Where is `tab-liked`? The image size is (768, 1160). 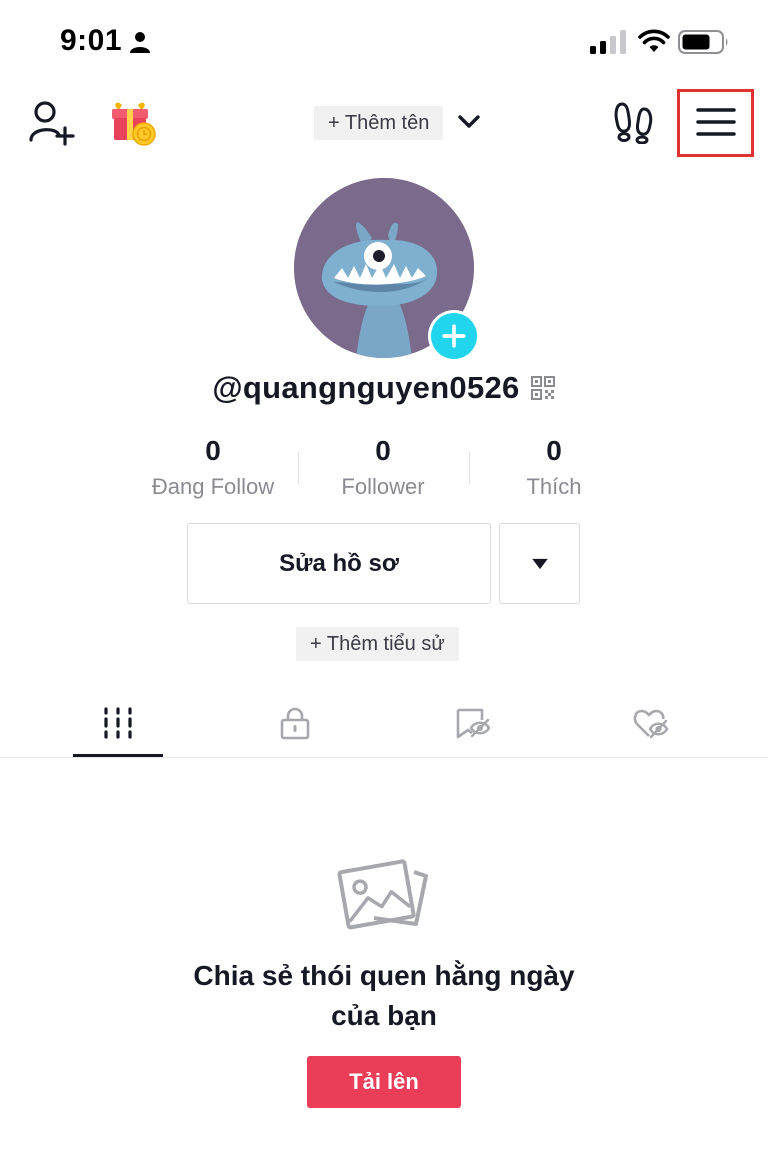 tab-liked is located at coordinates (651, 723).